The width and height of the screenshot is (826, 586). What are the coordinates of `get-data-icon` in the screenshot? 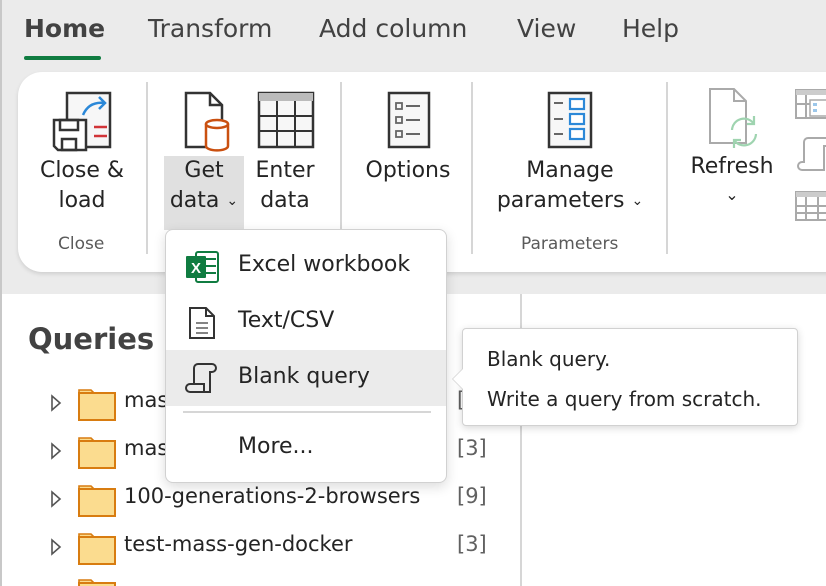 It's located at (207, 121).